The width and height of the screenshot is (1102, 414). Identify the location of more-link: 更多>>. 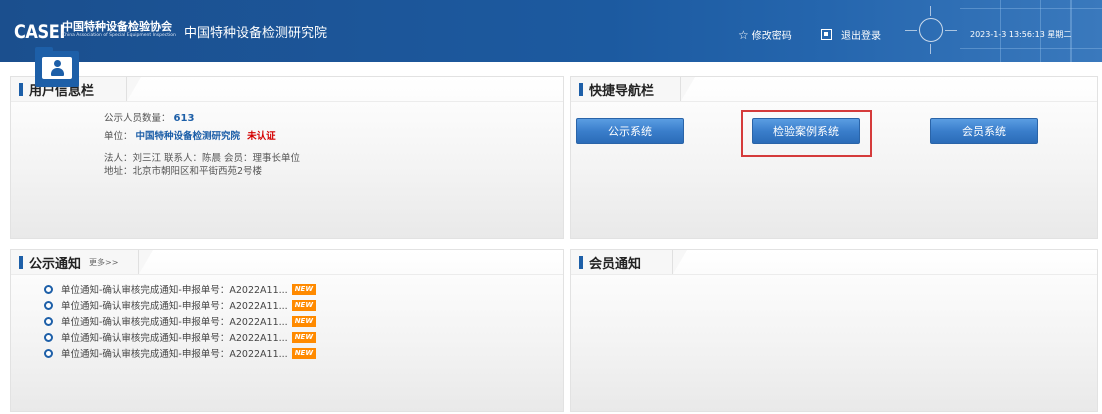
(103, 262).